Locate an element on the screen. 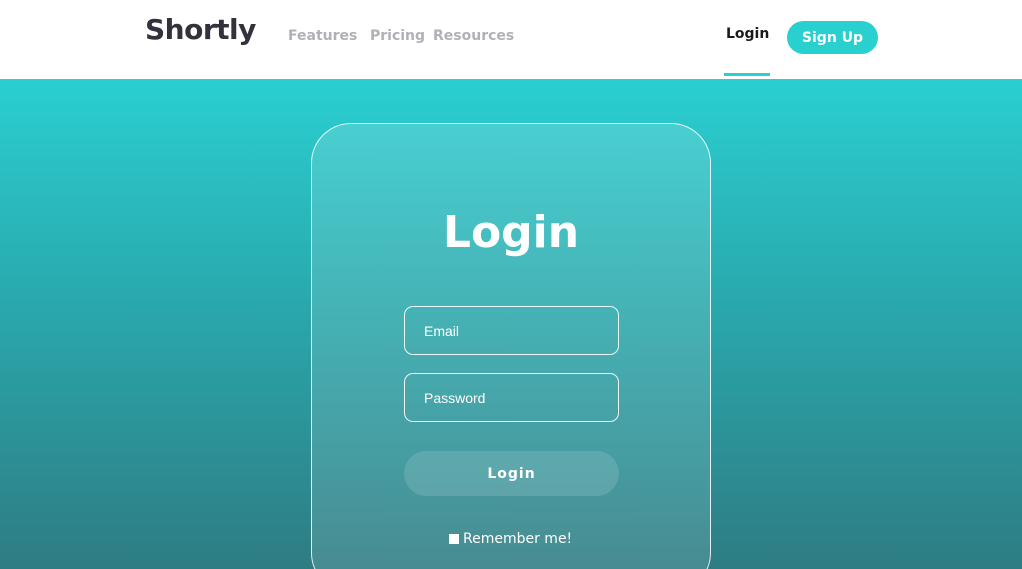 This screenshot has height=569, width=1022. password-field: Password is located at coordinates (511, 397).